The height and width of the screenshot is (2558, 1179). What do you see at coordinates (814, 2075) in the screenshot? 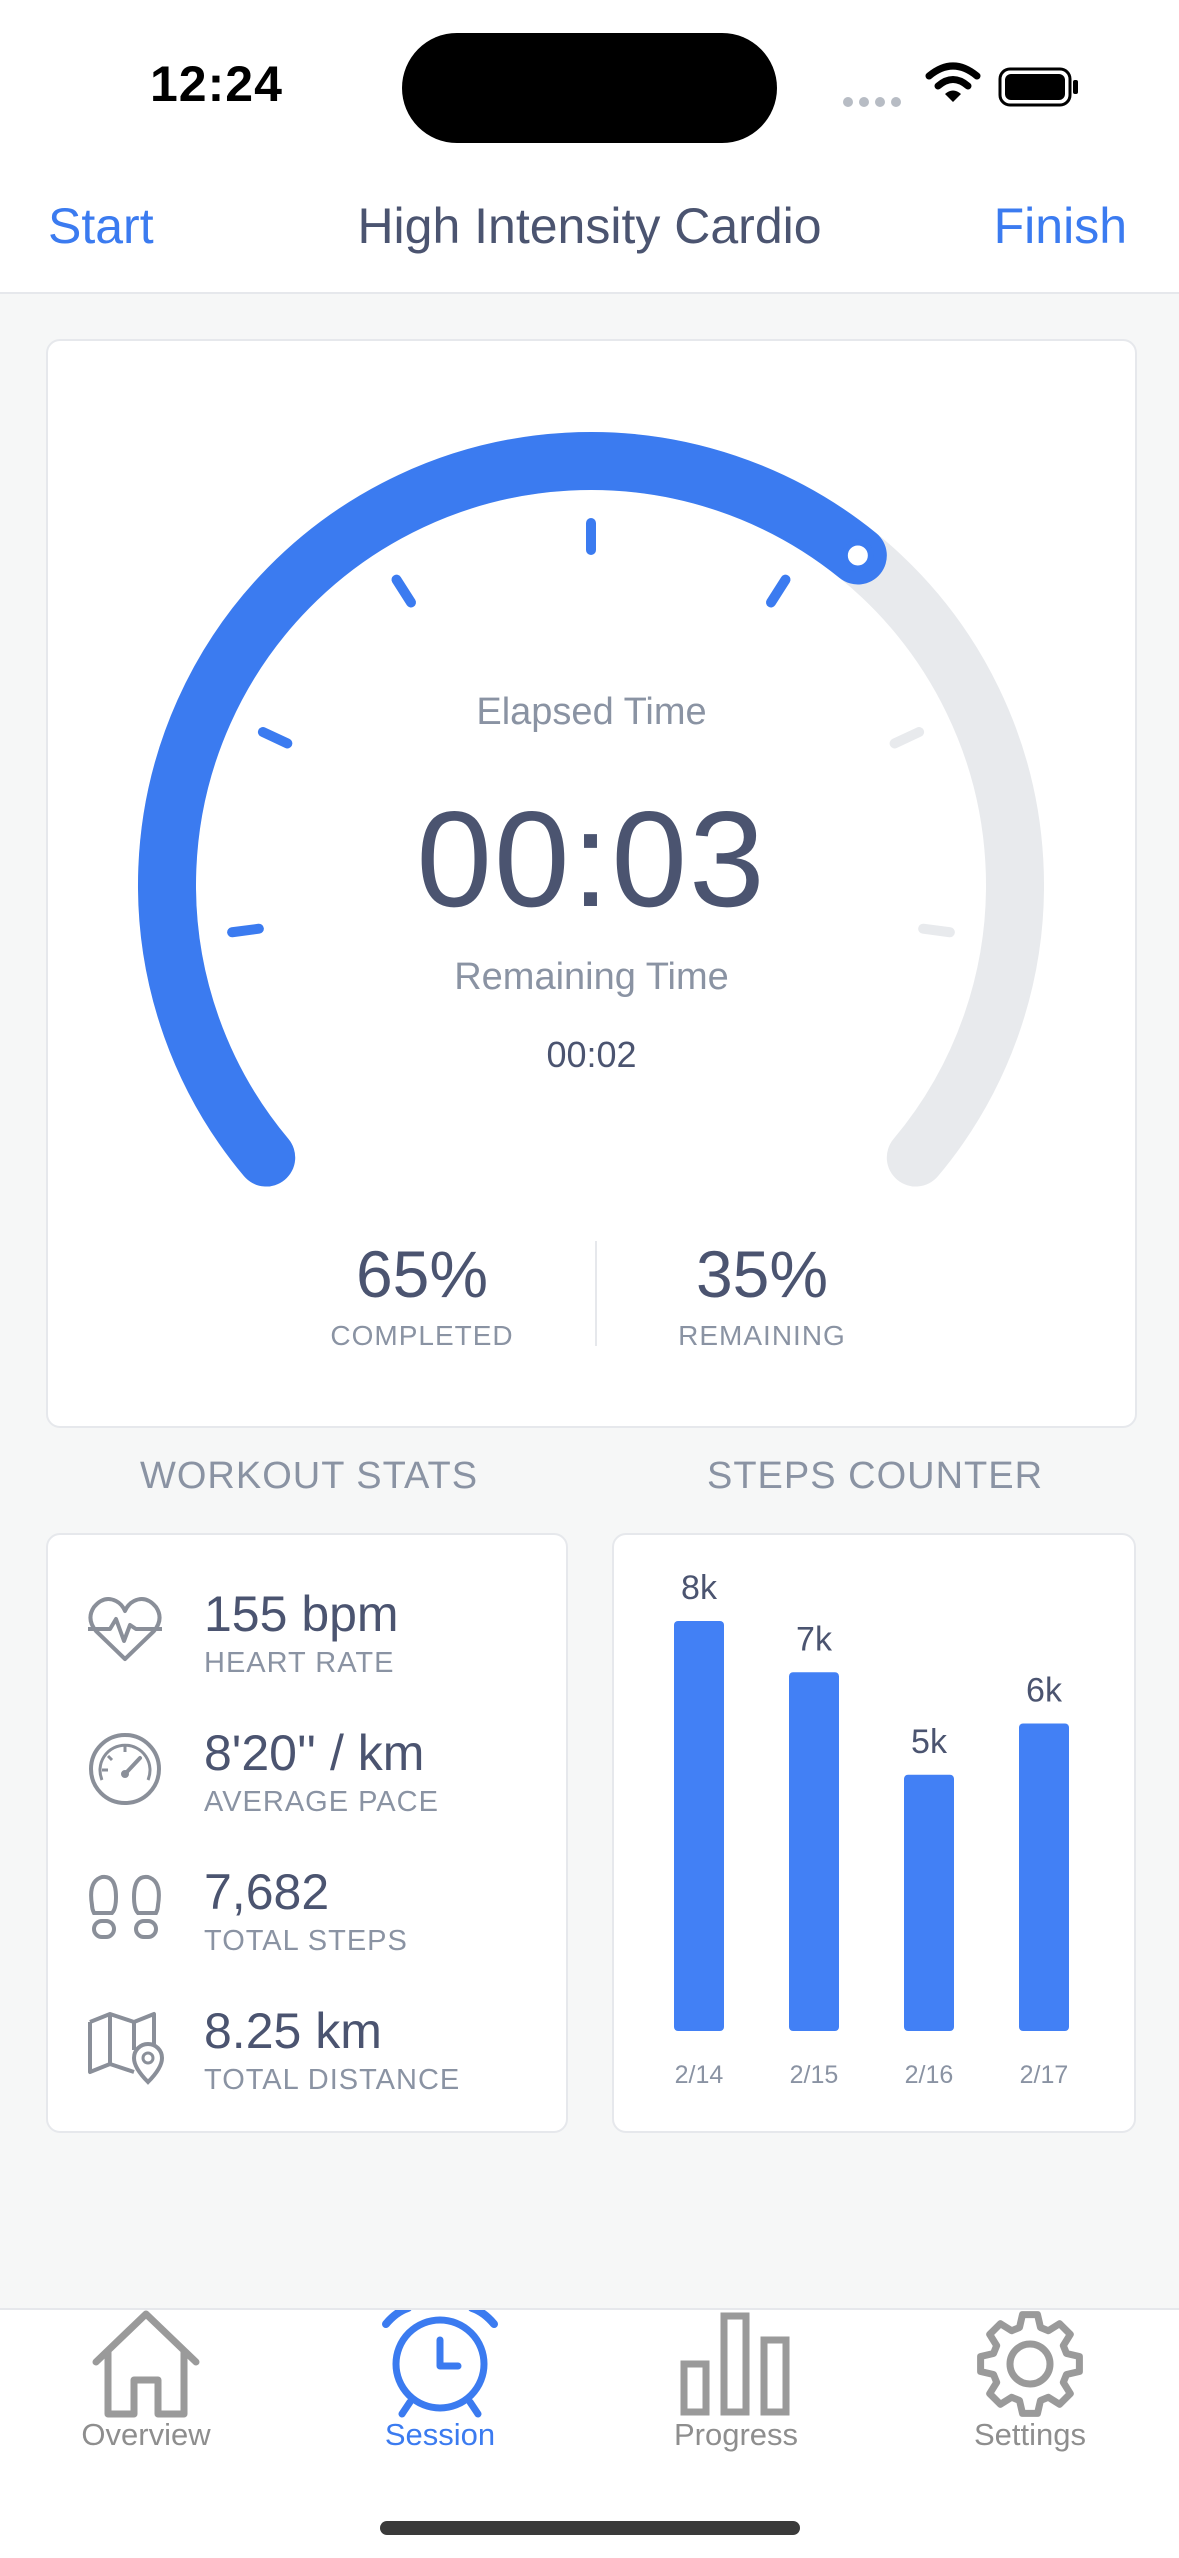
I see `x-tick-label: 2/15` at bounding box center [814, 2075].